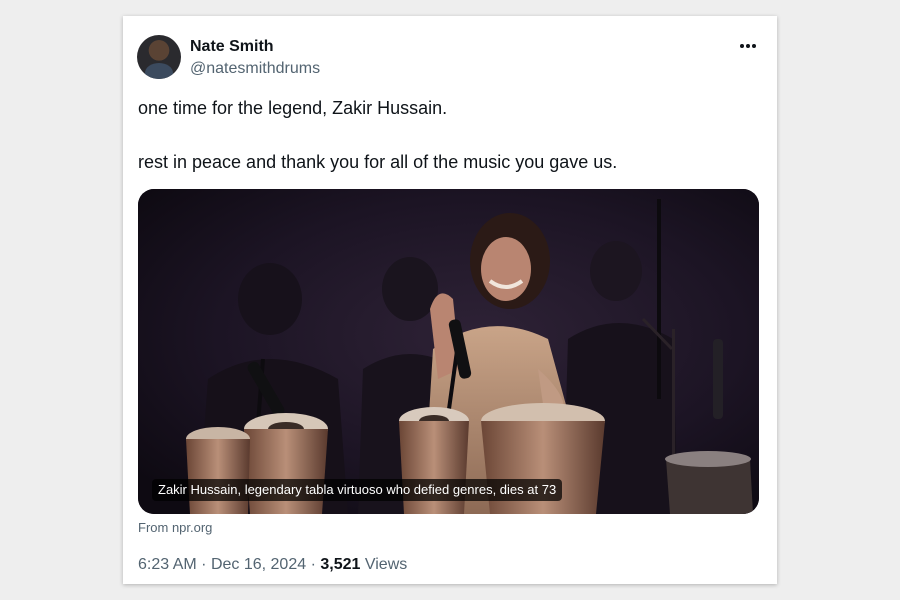 Image resolution: width=900 pixels, height=600 pixels. Describe the element at coordinates (293, 108) in the screenshot. I see `tweet-text-line-1: one time for the legend, Zakir Hussain.` at that location.